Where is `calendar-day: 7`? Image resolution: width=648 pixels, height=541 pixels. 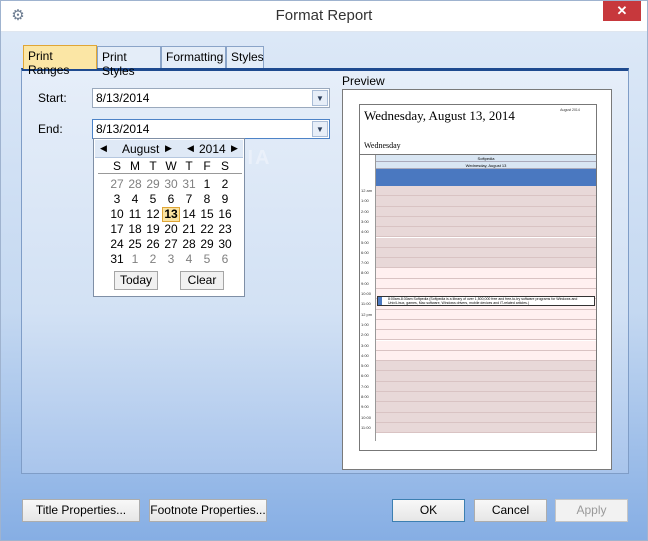 calendar-day: 7 is located at coordinates (189, 199).